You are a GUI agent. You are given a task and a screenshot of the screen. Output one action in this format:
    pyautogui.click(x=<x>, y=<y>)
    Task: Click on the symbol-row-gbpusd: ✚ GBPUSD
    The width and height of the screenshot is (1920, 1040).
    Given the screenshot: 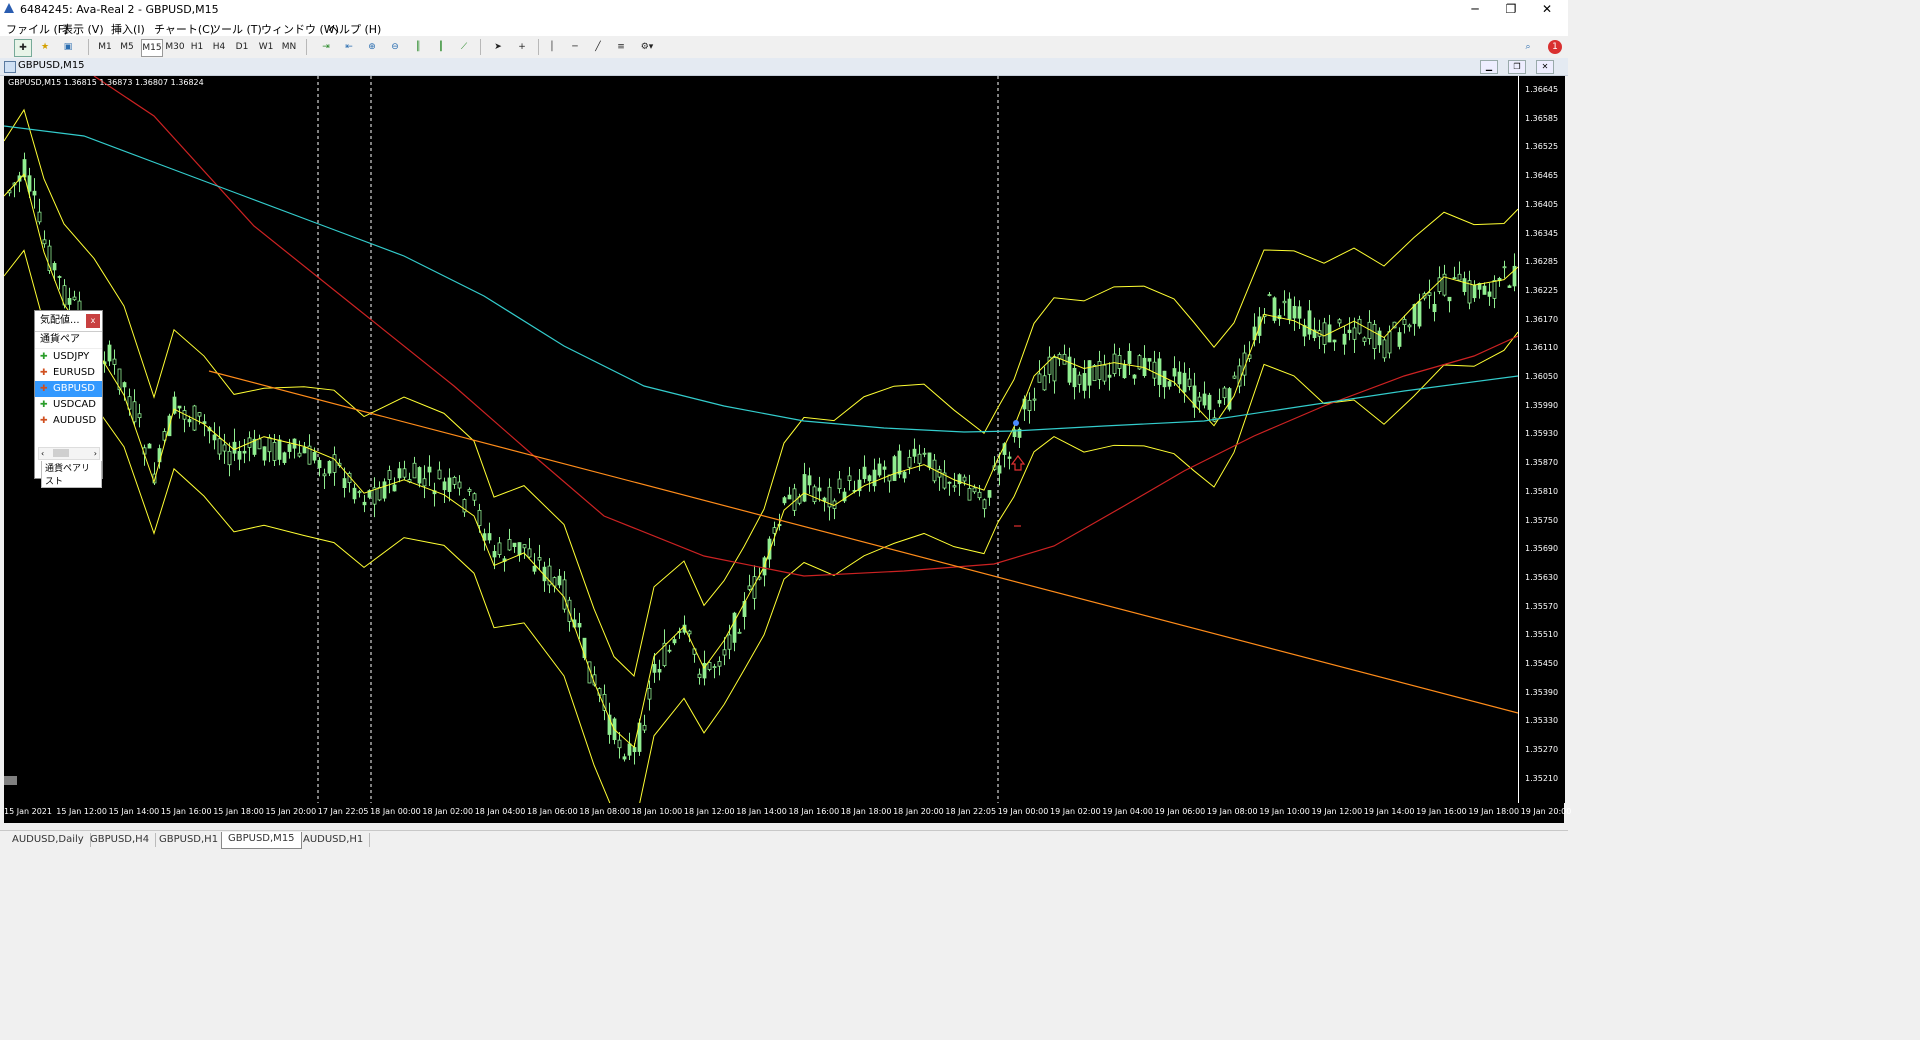 What is the action you would take?
    pyautogui.click(x=68, y=389)
    